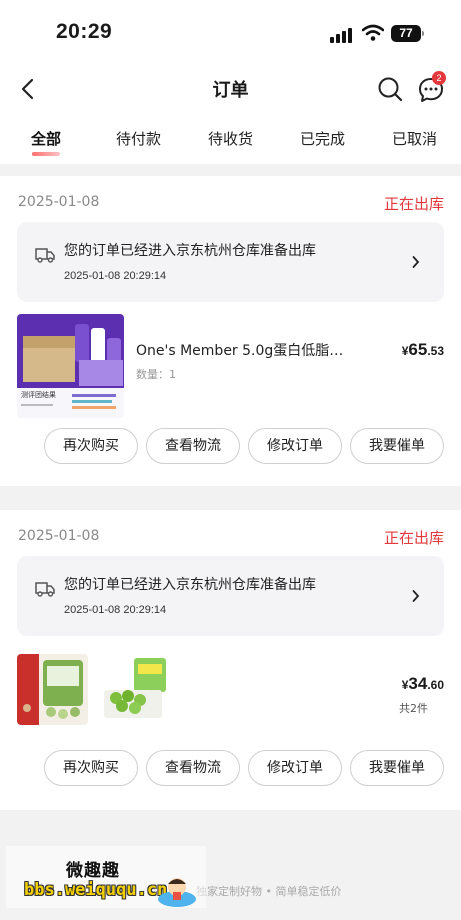  I want to click on product-quantity: 数量：1, so click(156, 374).